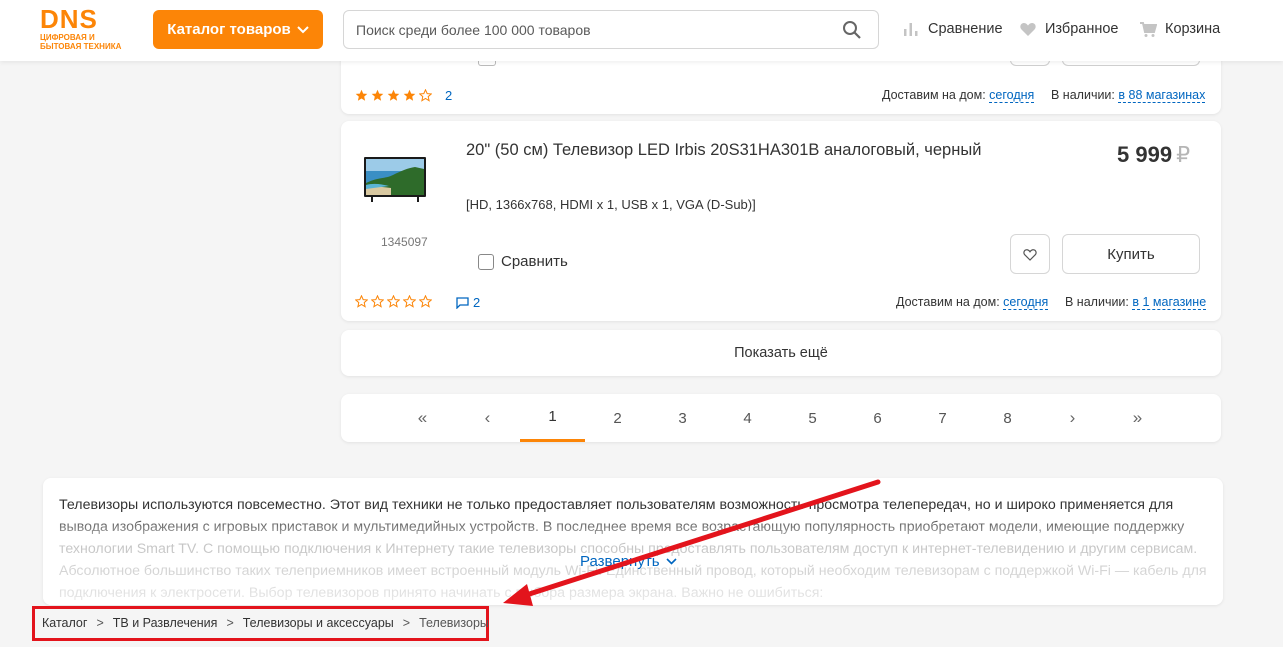 The image size is (1283, 647). I want to click on pagination-last: », so click(1137, 418).